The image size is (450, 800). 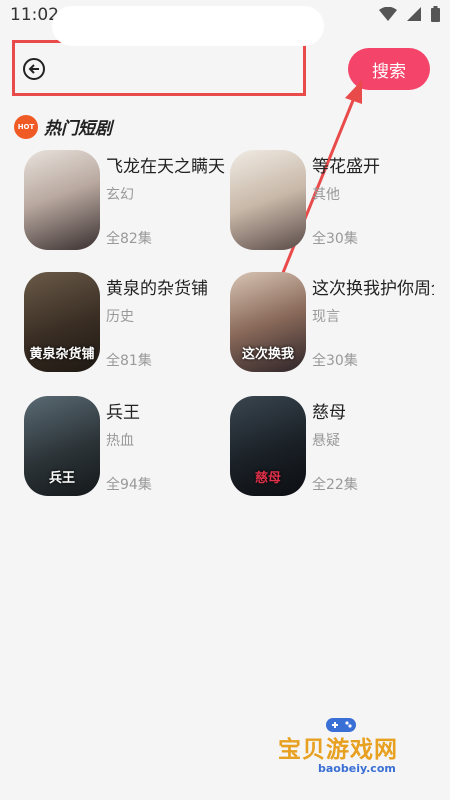 I want to click on search-button: 搜索, so click(x=389, y=69).